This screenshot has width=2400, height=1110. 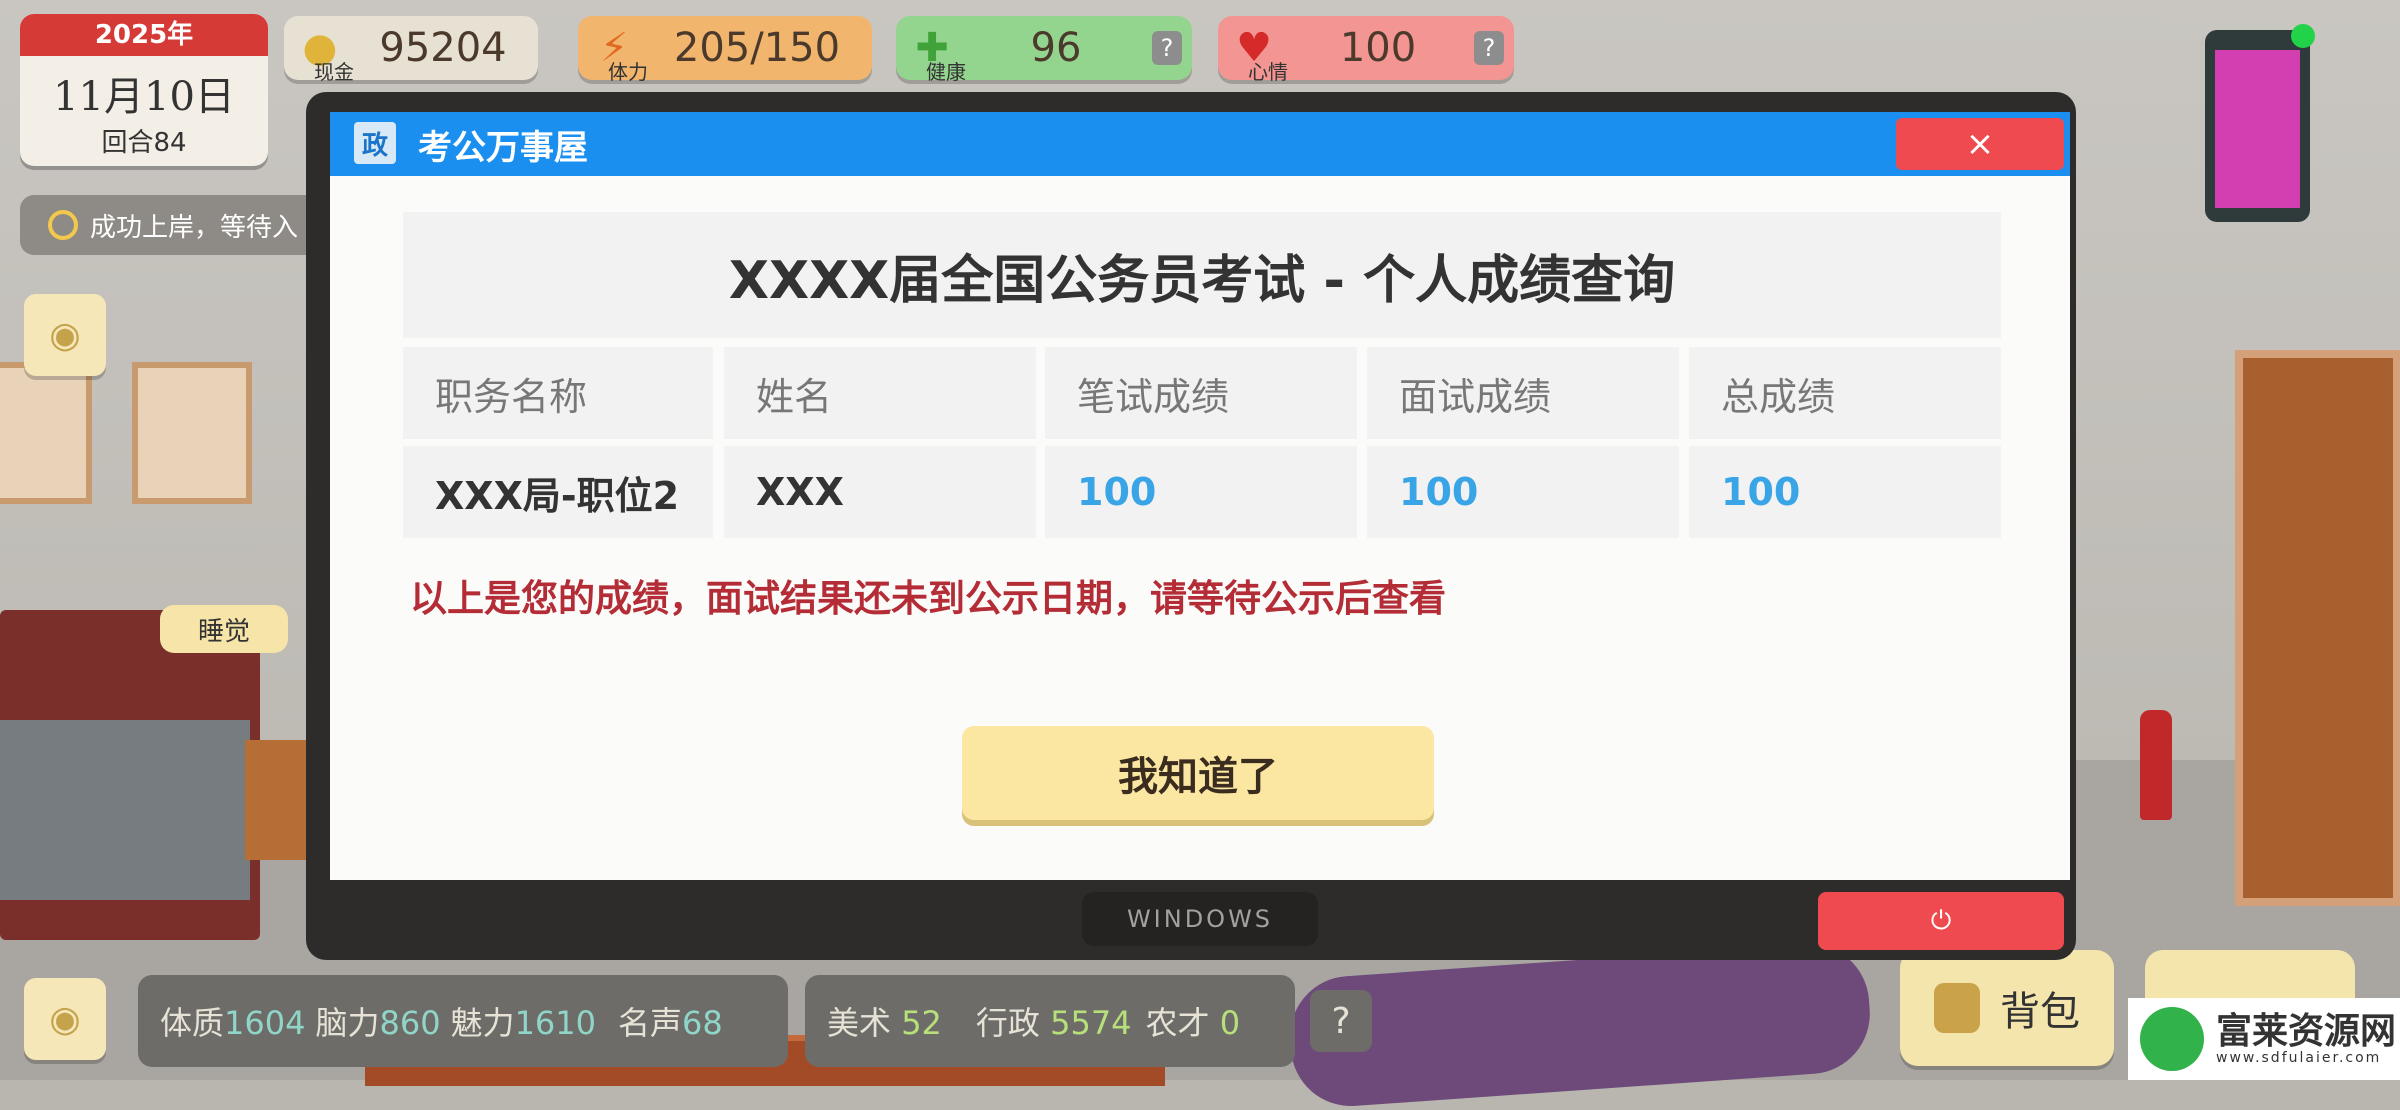 I want to click on cell-written-score: 100, so click(x=1201, y=492).